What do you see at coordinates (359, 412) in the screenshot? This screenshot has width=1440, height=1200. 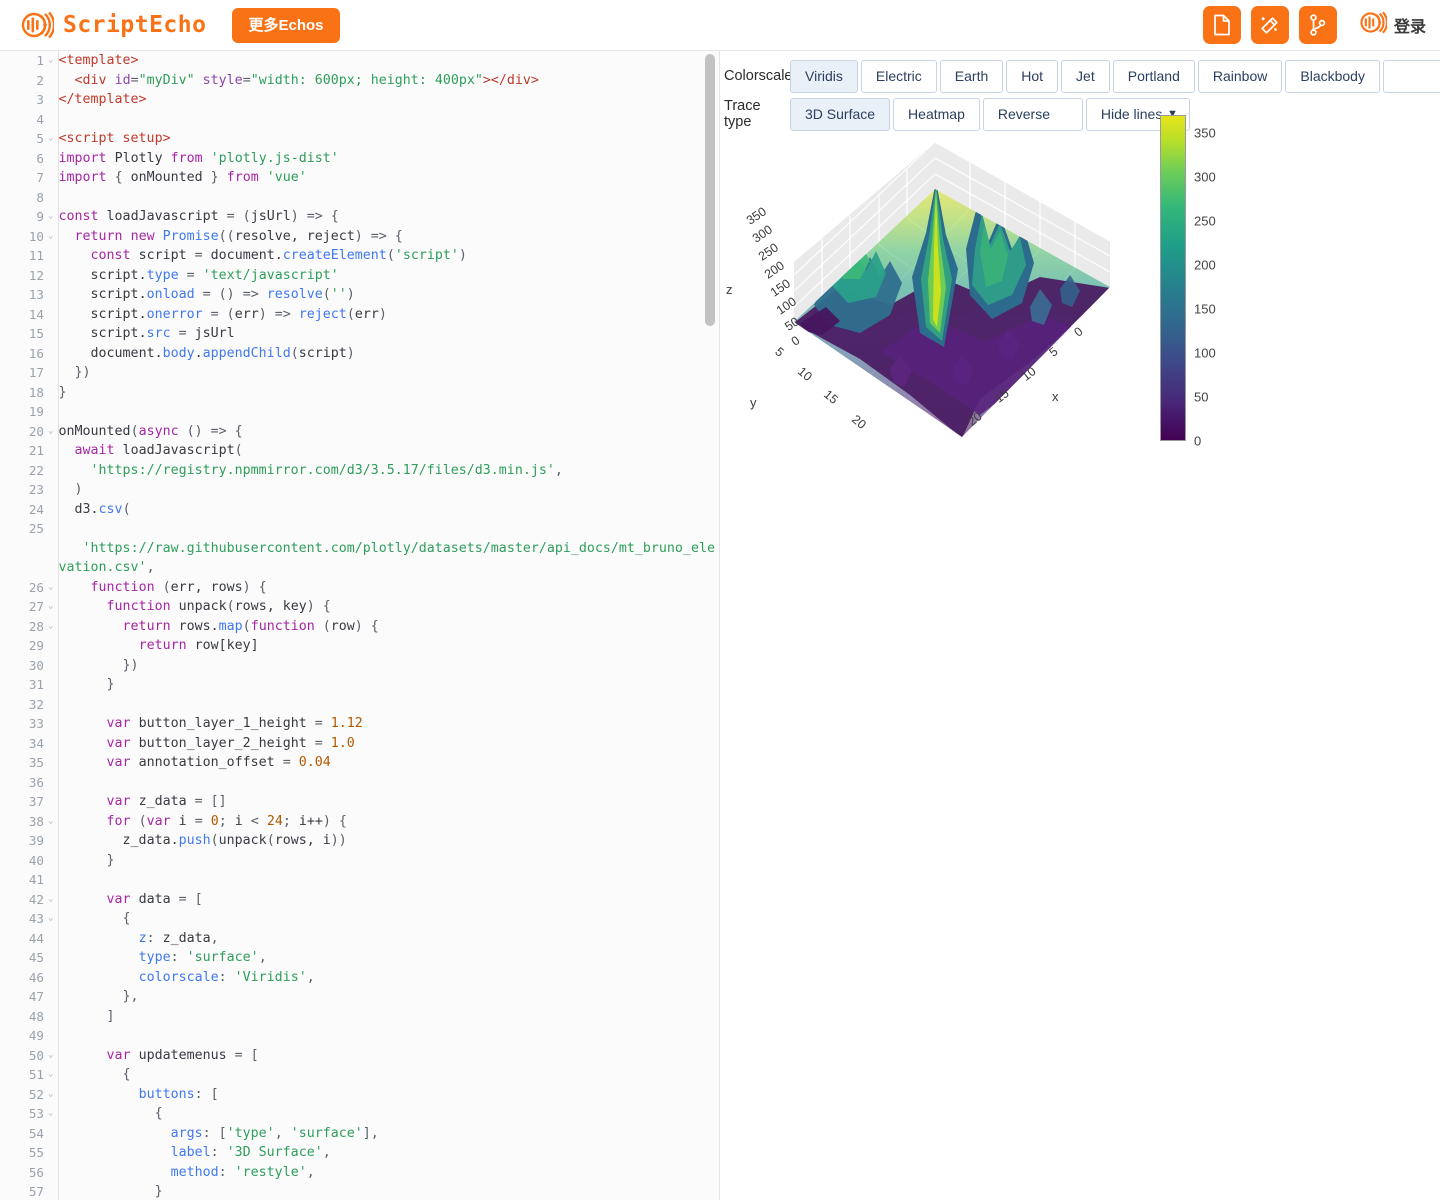 I see `code-line: 19` at bounding box center [359, 412].